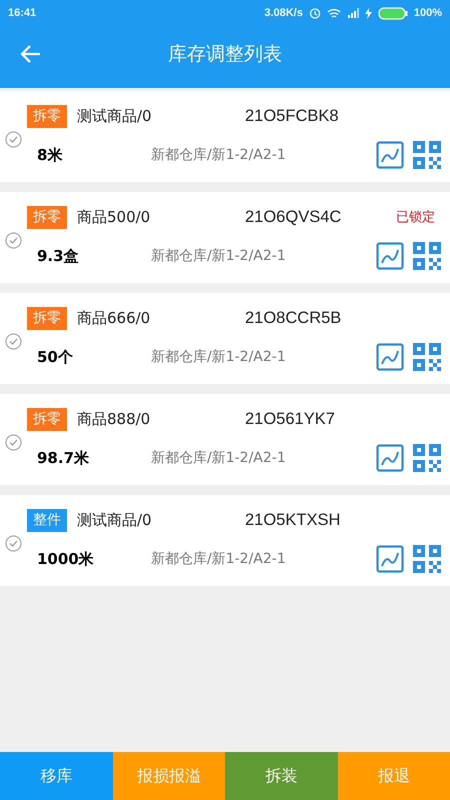 The image size is (450, 800). Describe the element at coordinates (428, 13) in the screenshot. I see `battery-percent: 100%` at that location.